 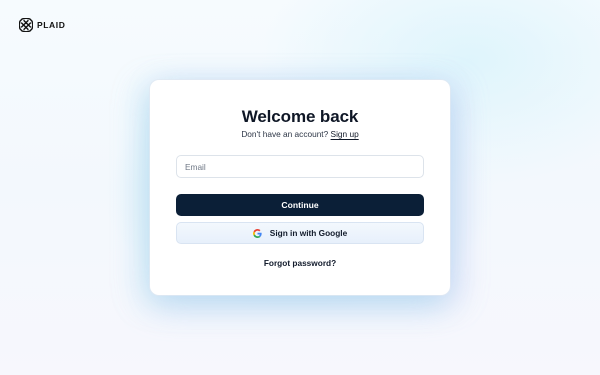 What do you see at coordinates (308, 233) in the screenshot?
I see `google-signin-label: Sign in with Google` at bounding box center [308, 233].